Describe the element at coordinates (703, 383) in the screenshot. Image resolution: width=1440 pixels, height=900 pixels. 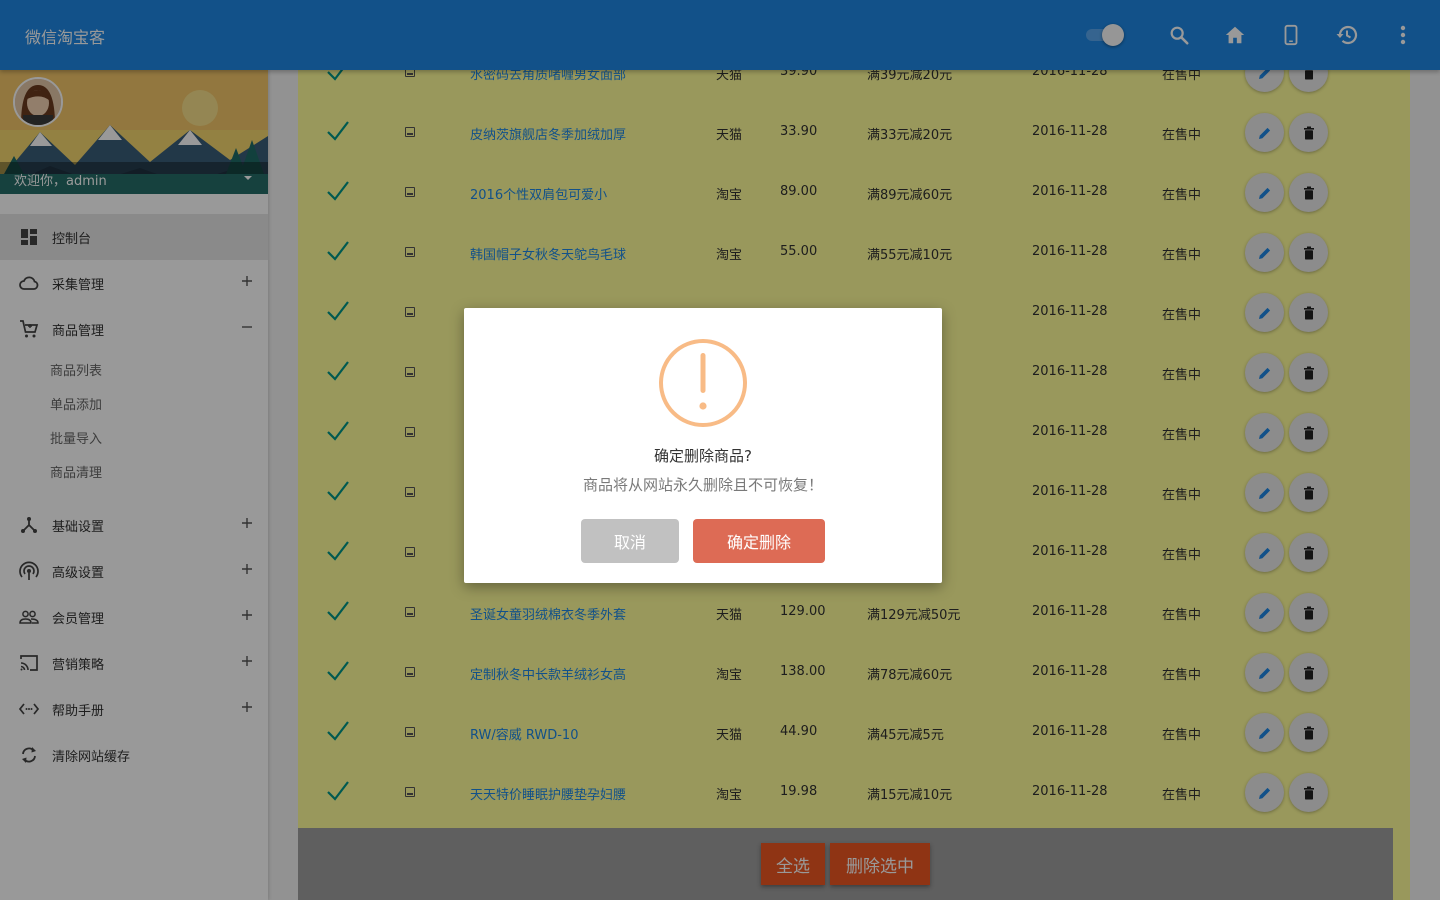
I see `warning-icon` at that location.